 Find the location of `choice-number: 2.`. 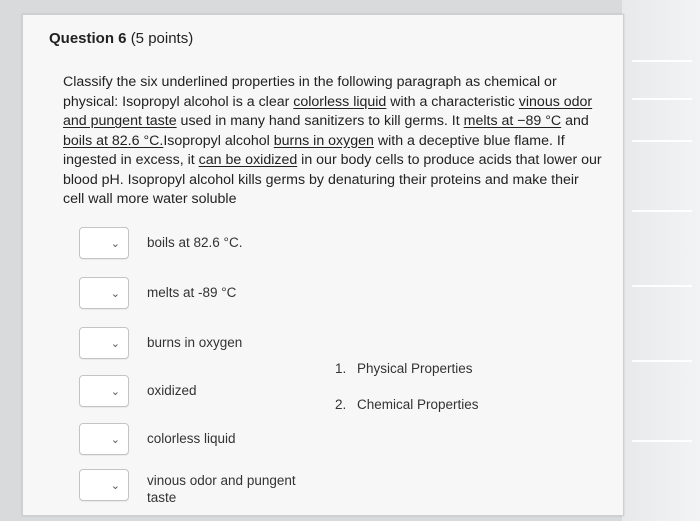

choice-number: 2. is located at coordinates (341, 404).